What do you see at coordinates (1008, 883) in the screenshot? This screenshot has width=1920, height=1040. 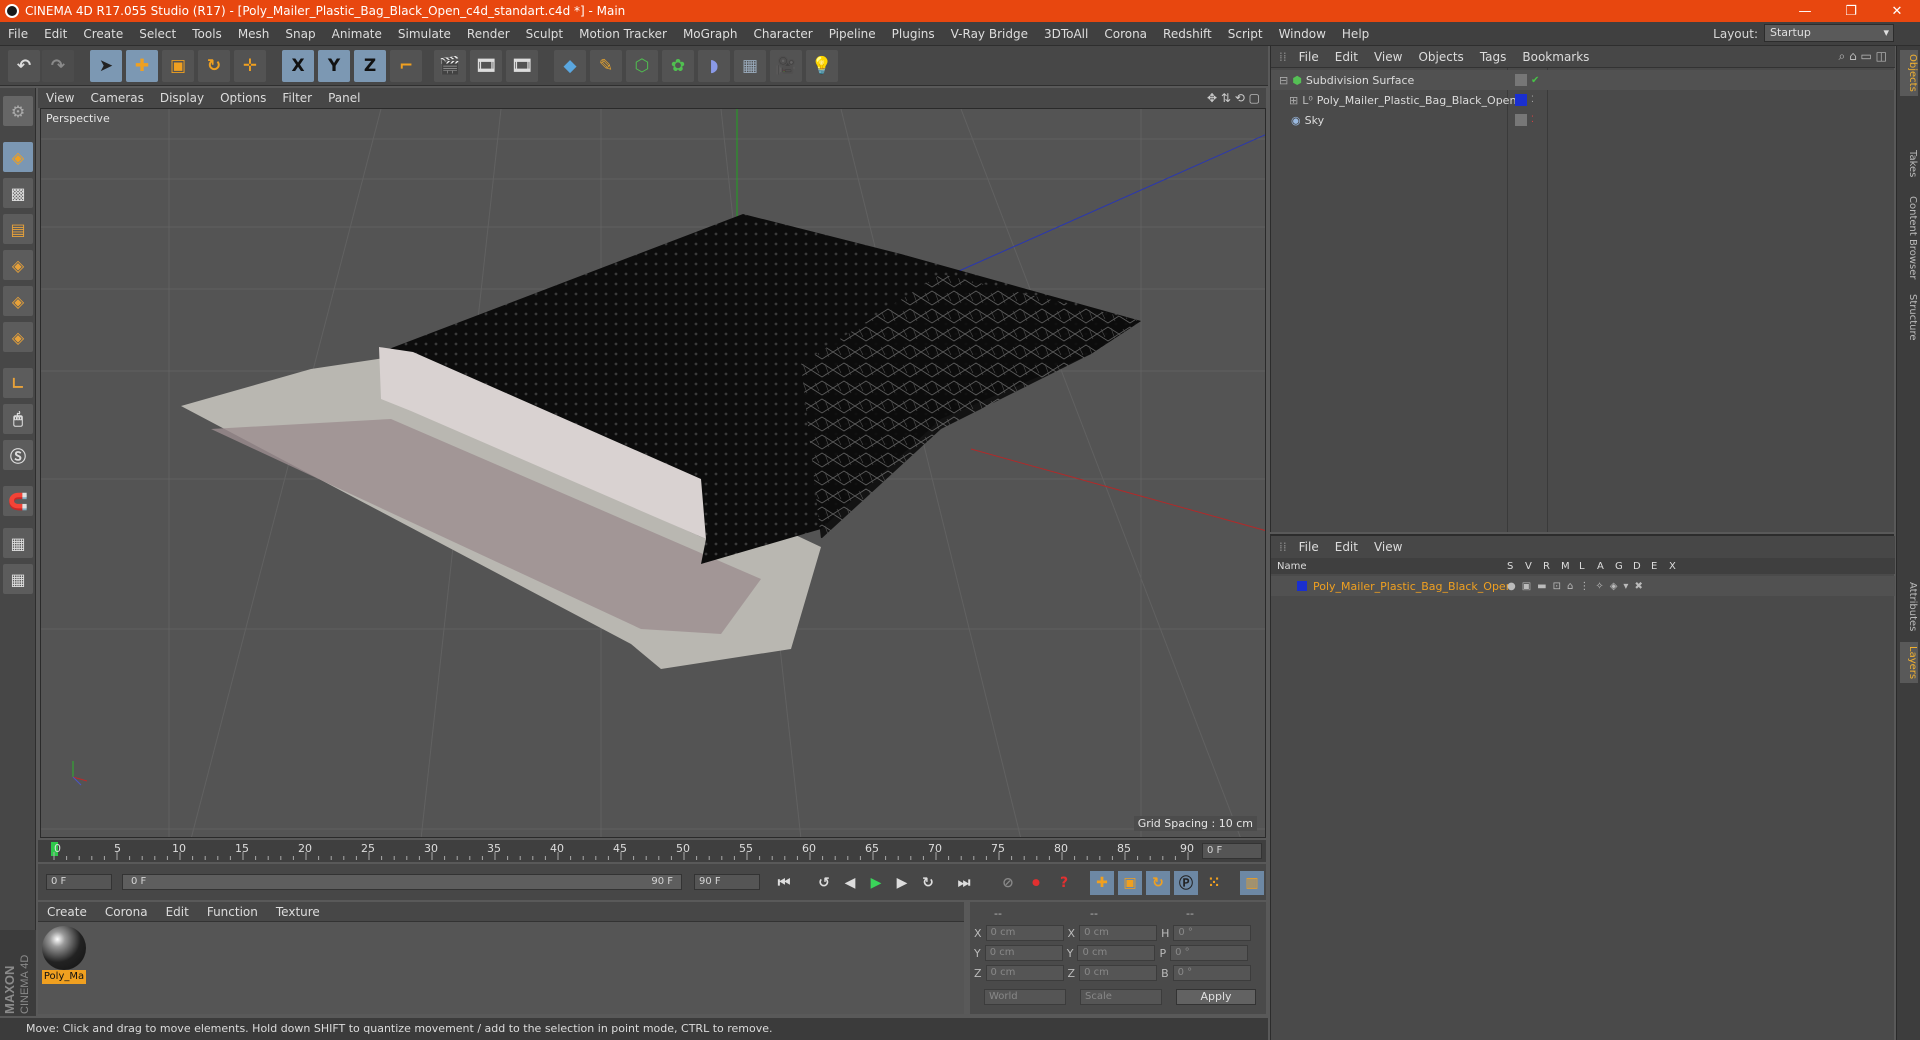 I see `record-keys-button: ⊘` at bounding box center [1008, 883].